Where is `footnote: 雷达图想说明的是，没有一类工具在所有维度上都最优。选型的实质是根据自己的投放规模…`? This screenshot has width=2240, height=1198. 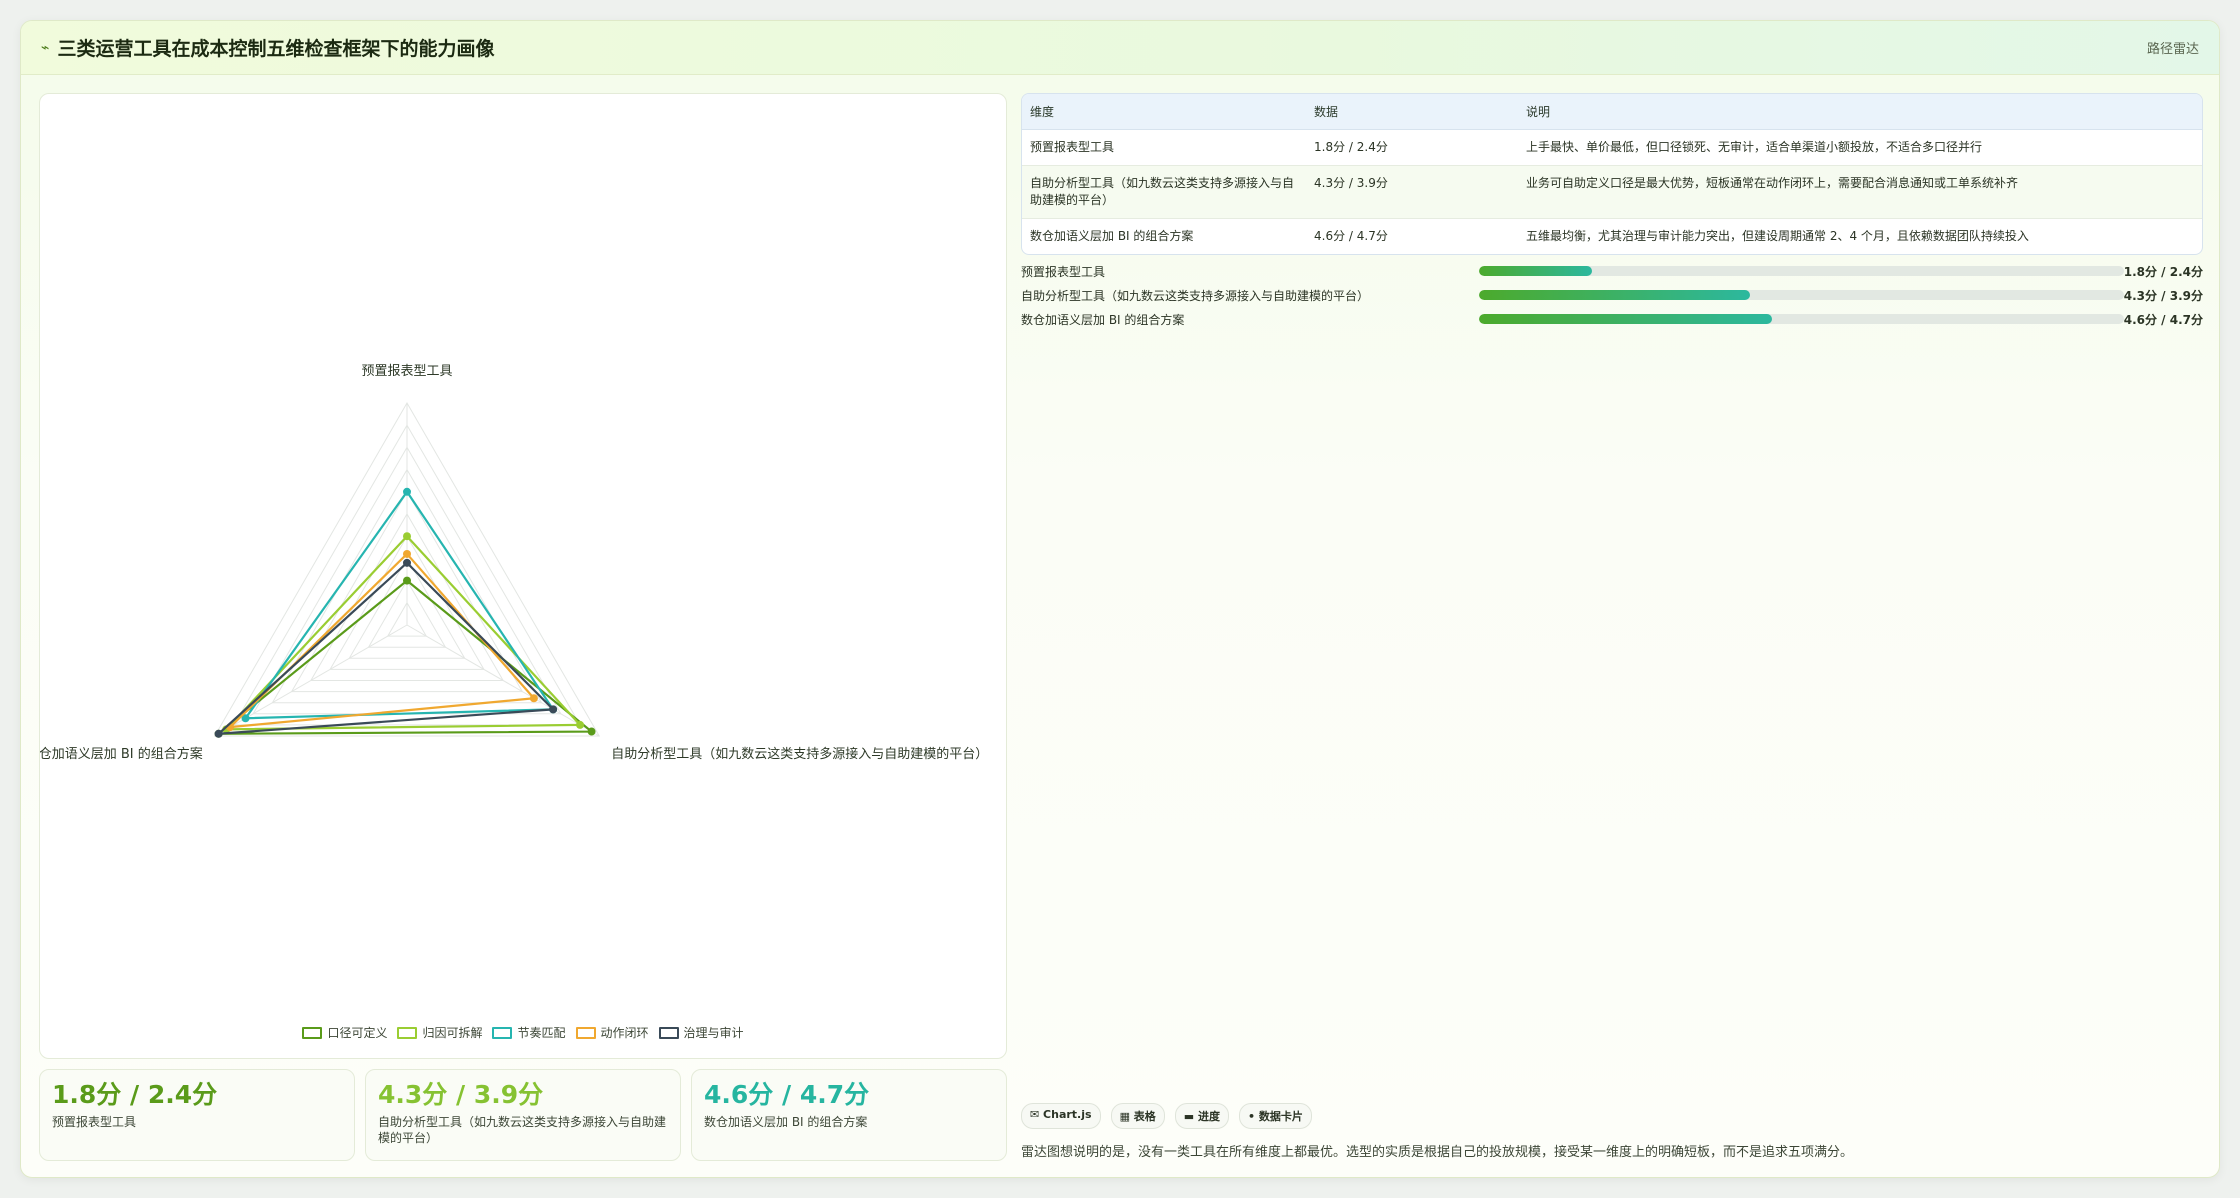 footnote: 雷达图想说明的是，没有一类工具在所有维度上都最优。选型的实质是根据自己的投放规模… is located at coordinates (1437, 1152).